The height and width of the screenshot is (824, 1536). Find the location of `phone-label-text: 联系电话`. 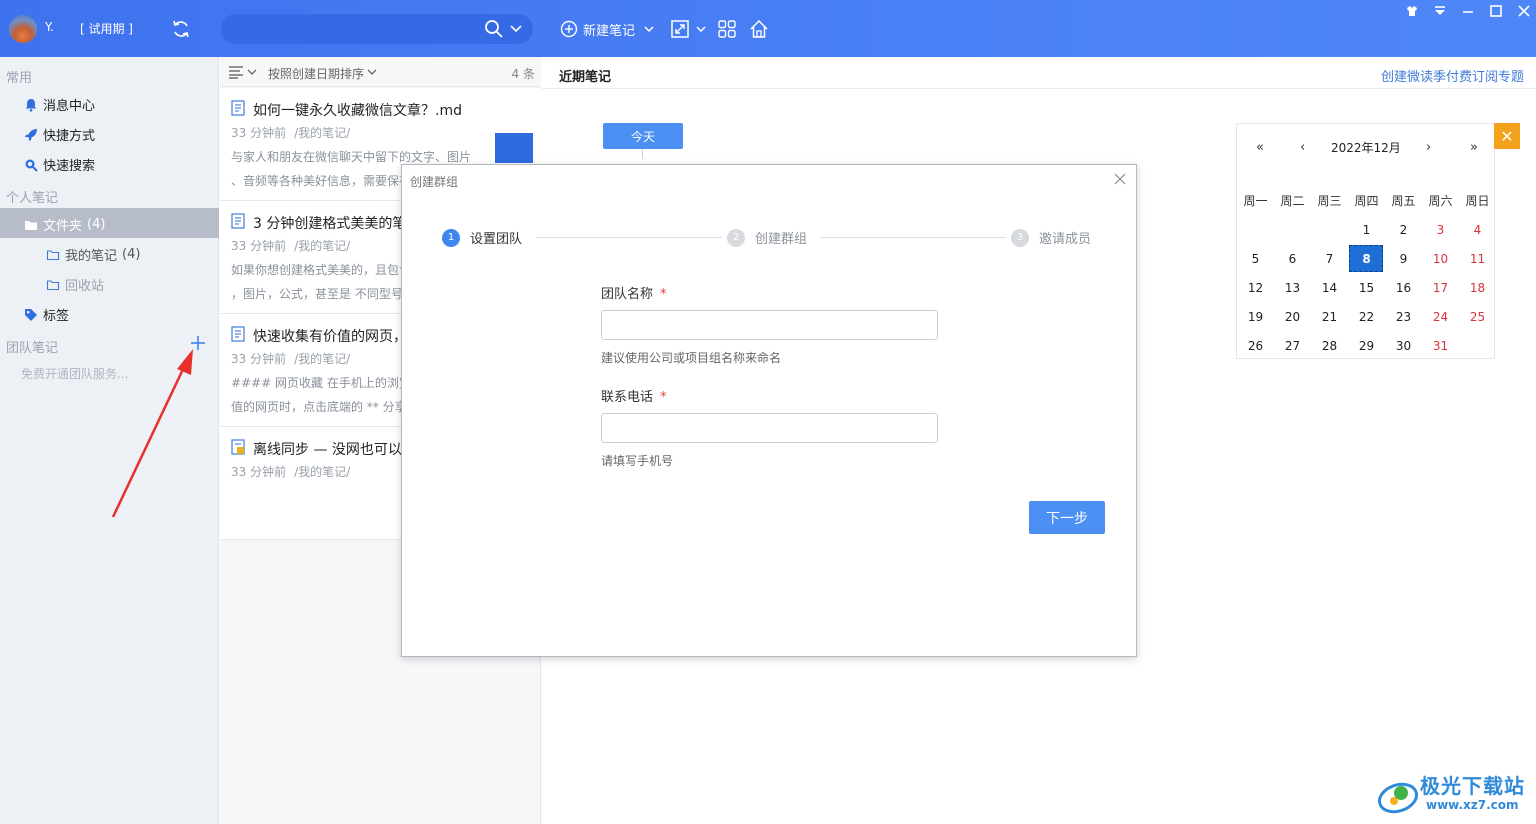

phone-label-text: 联系电话 is located at coordinates (627, 397).